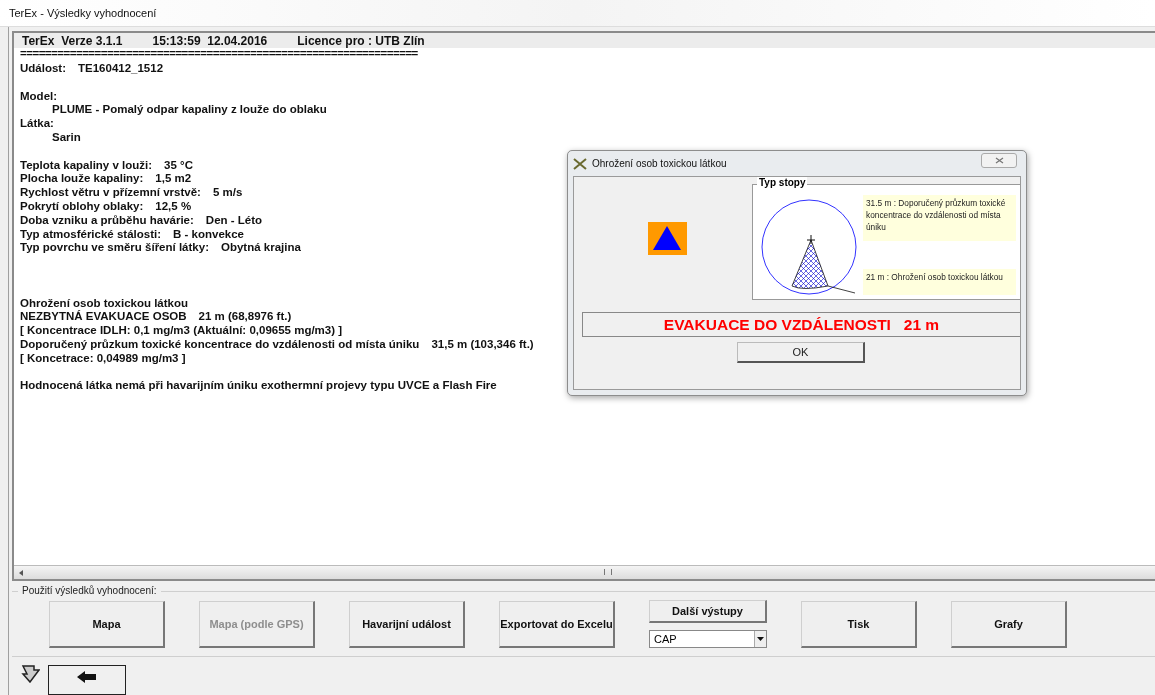  What do you see at coordinates (361, 40) in the screenshot?
I see `header-text: Licence pro : UTB Zlín` at bounding box center [361, 40].